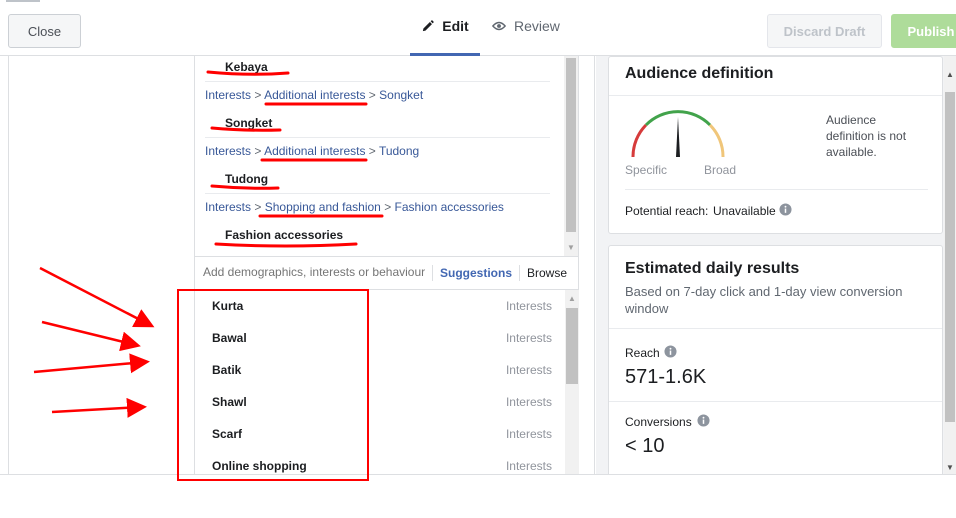 This screenshot has width=956, height=518. Describe the element at coordinates (537, 26) in the screenshot. I see `tab-review-label: Review` at that location.